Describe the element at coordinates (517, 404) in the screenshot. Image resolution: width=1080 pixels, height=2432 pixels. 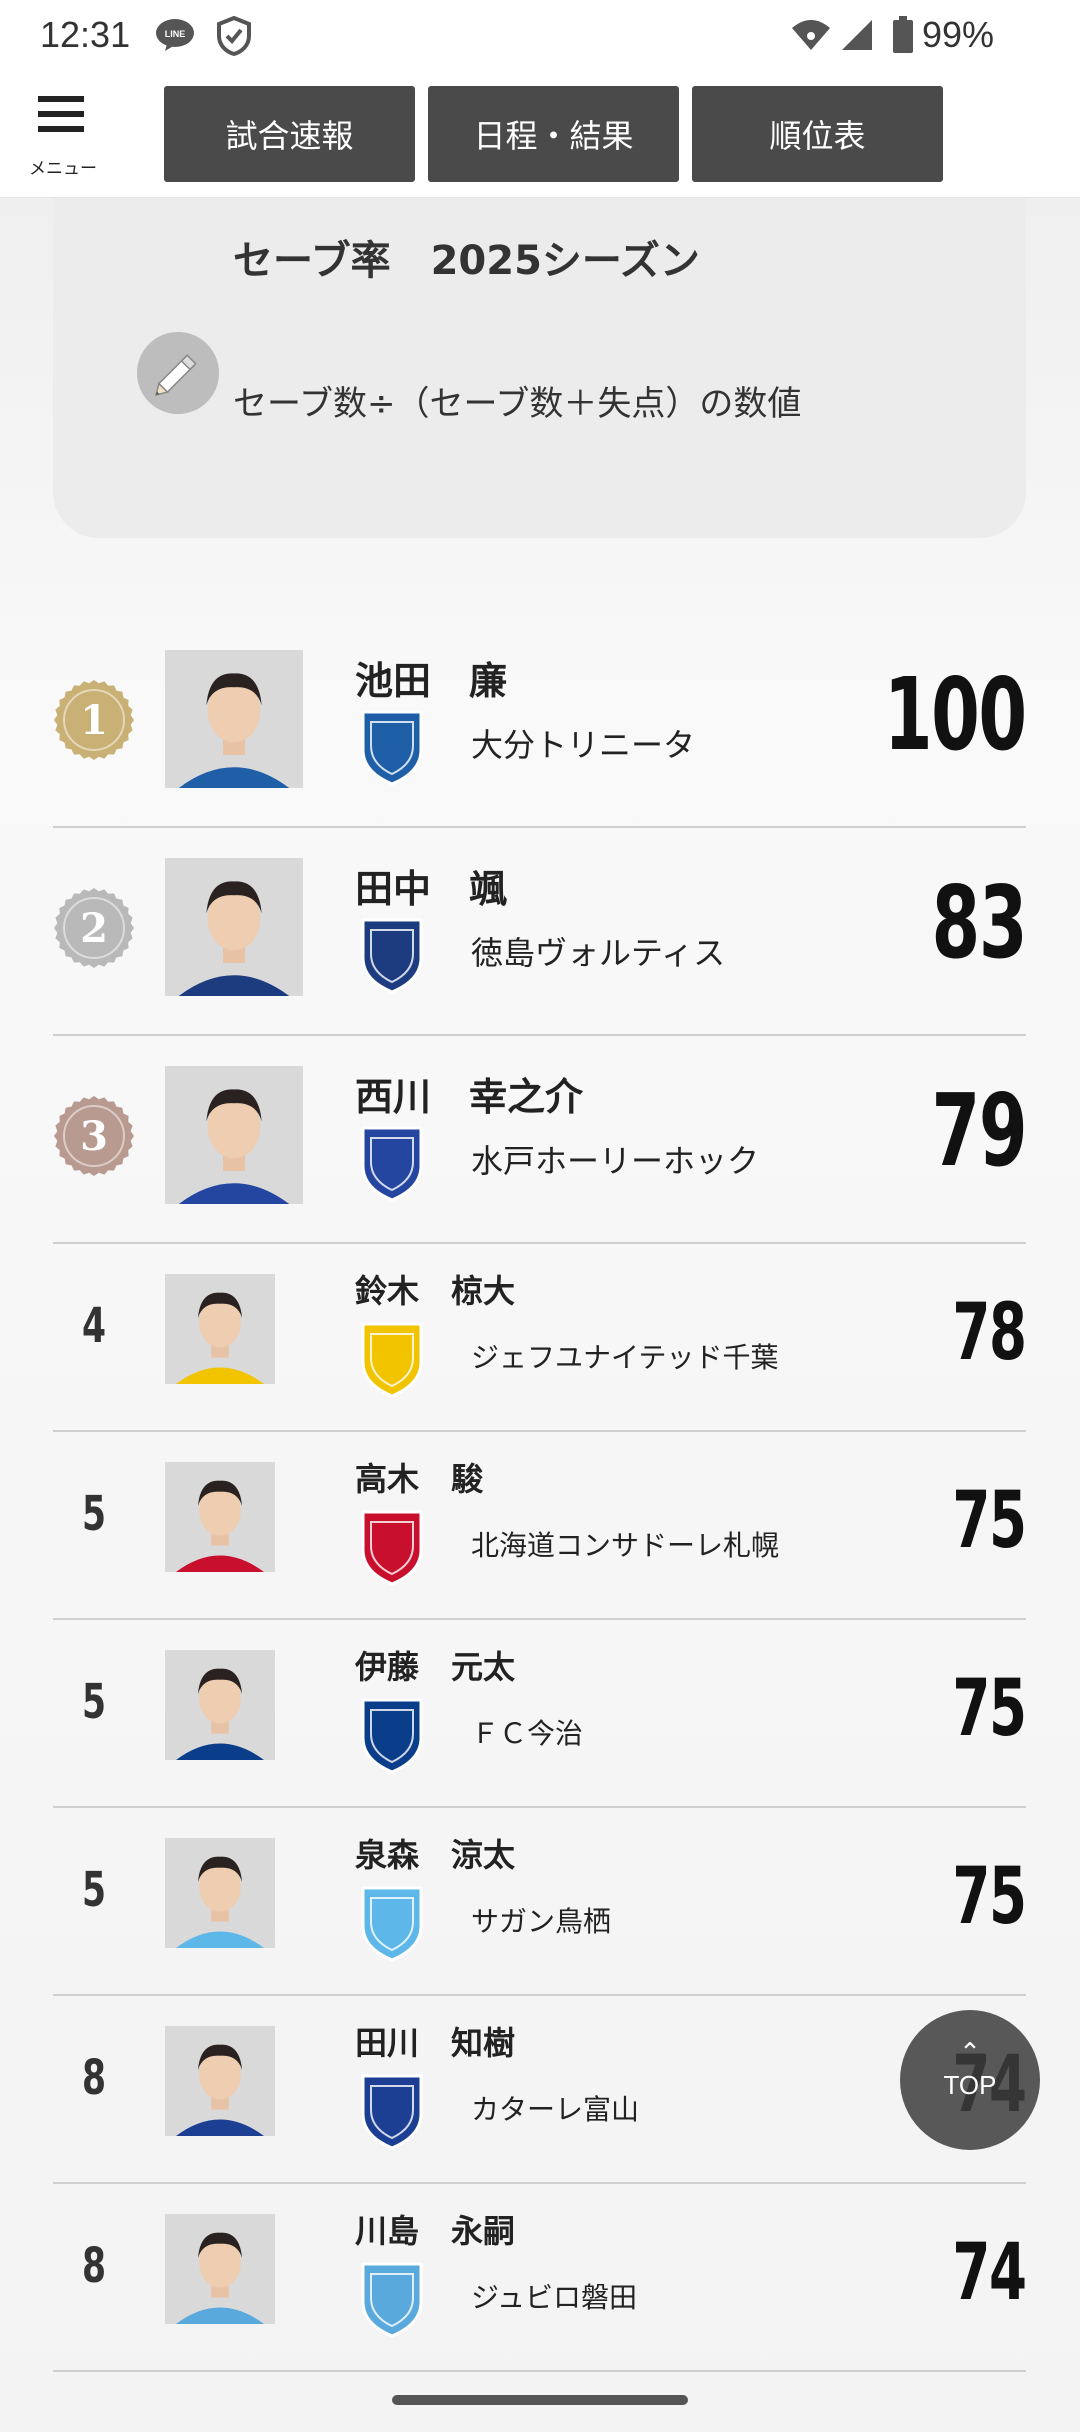
I see `formula-text: セーブ数÷（セーブ数＋失点）の数値` at that location.